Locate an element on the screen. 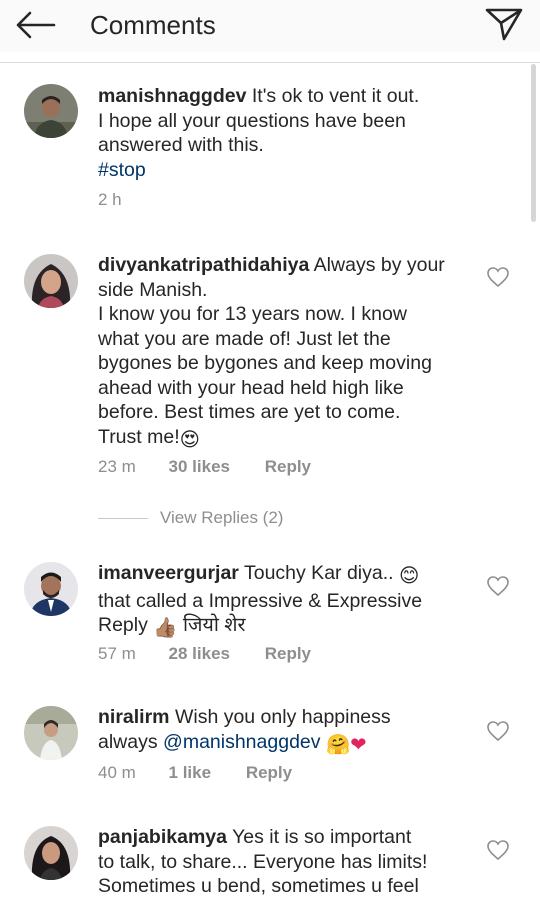 The width and height of the screenshot is (540, 906). comment-text: what you are made of! Just let the is located at coordinates (244, 338).